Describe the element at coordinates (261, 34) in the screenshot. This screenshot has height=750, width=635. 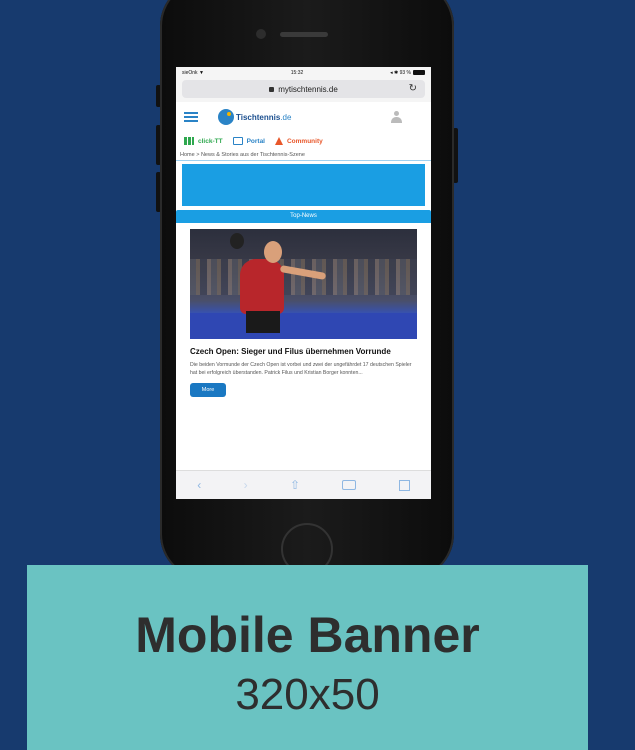
I see `front-camera` at that location.